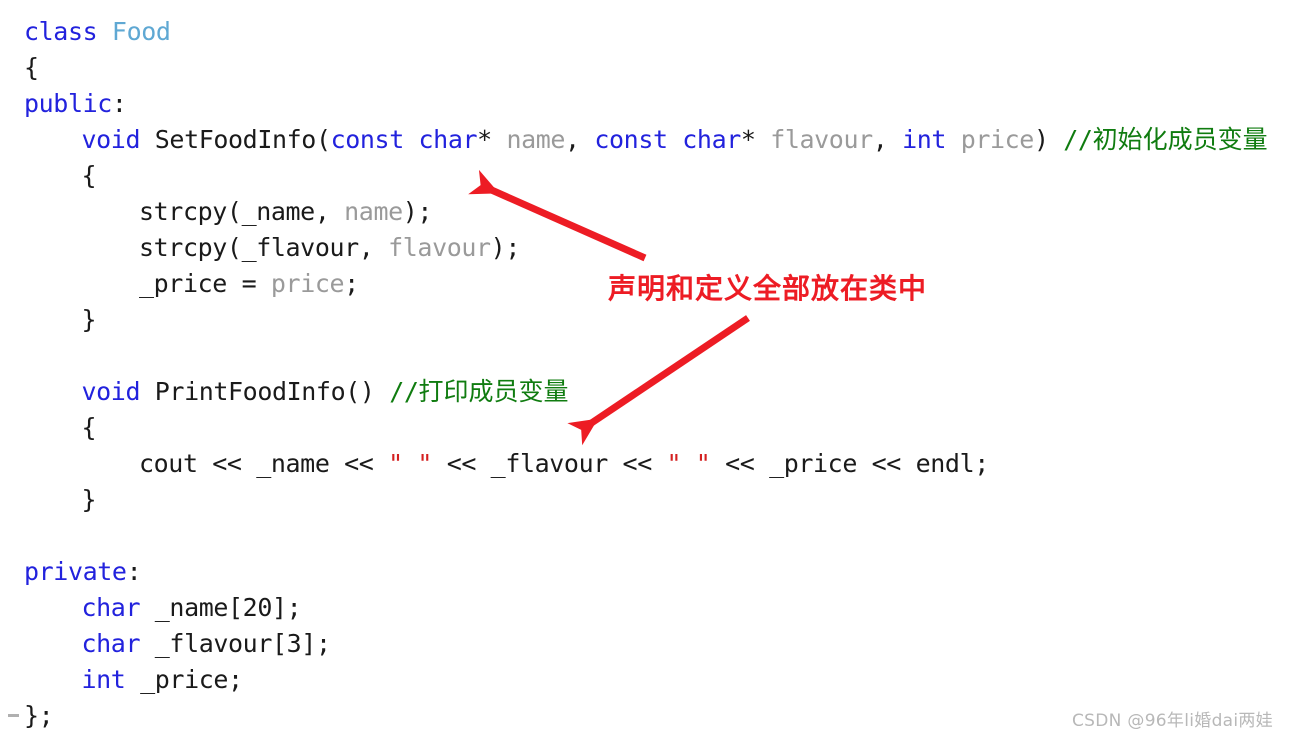 This screenshot has width=1291, height=745. Describe the element at coordinates (250, 391) in the screenshot. I see `code-token: PrintFoodInfo` at that location.